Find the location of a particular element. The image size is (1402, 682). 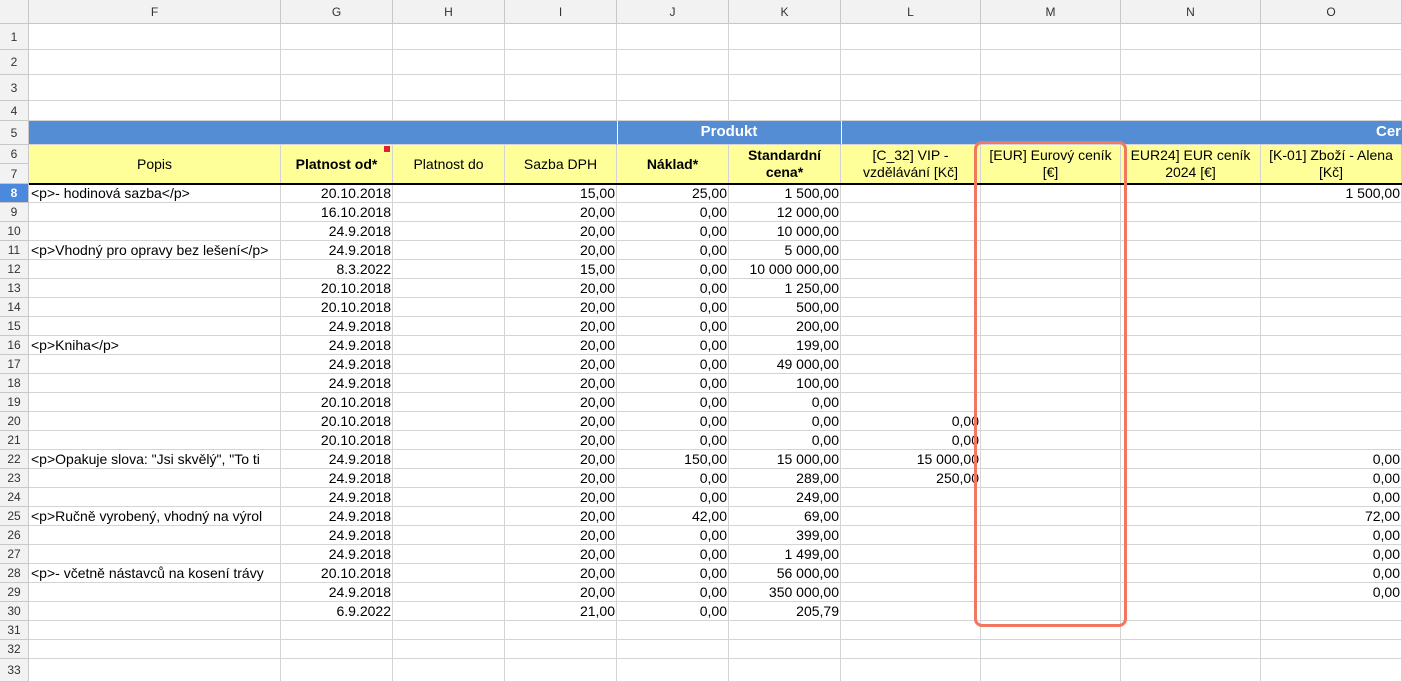

cell-o18 is located at coordinates (1331, 383).